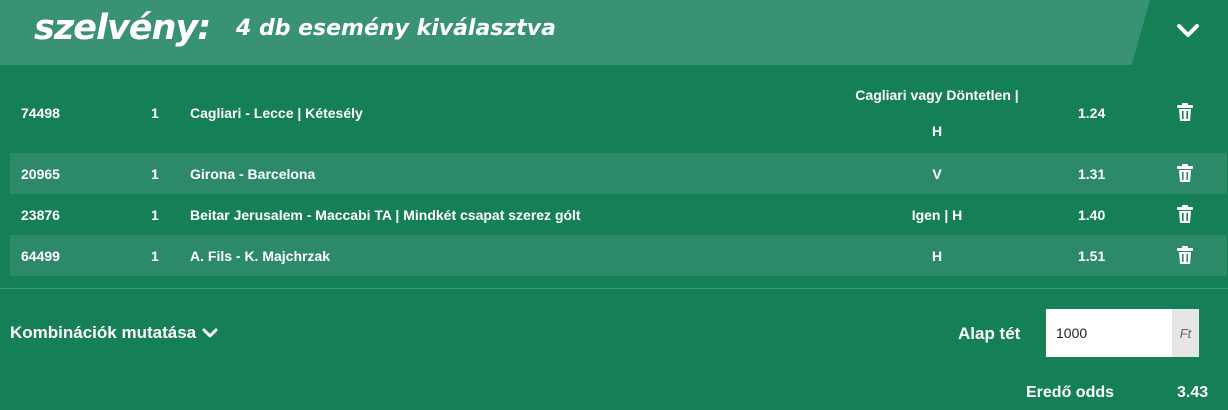 The width and height of the screenshot is (1228, 410). I want to click on total-odds-label: Eredő odds, so click(1070, 392).